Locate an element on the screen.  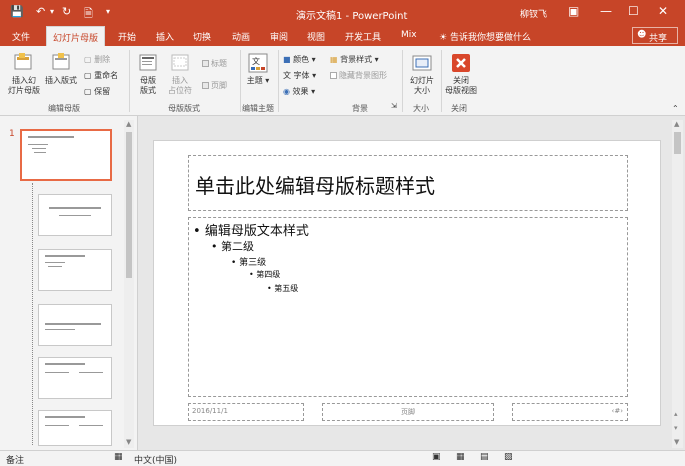
thumbnail-layout-title is located at coordinates (75, 215).